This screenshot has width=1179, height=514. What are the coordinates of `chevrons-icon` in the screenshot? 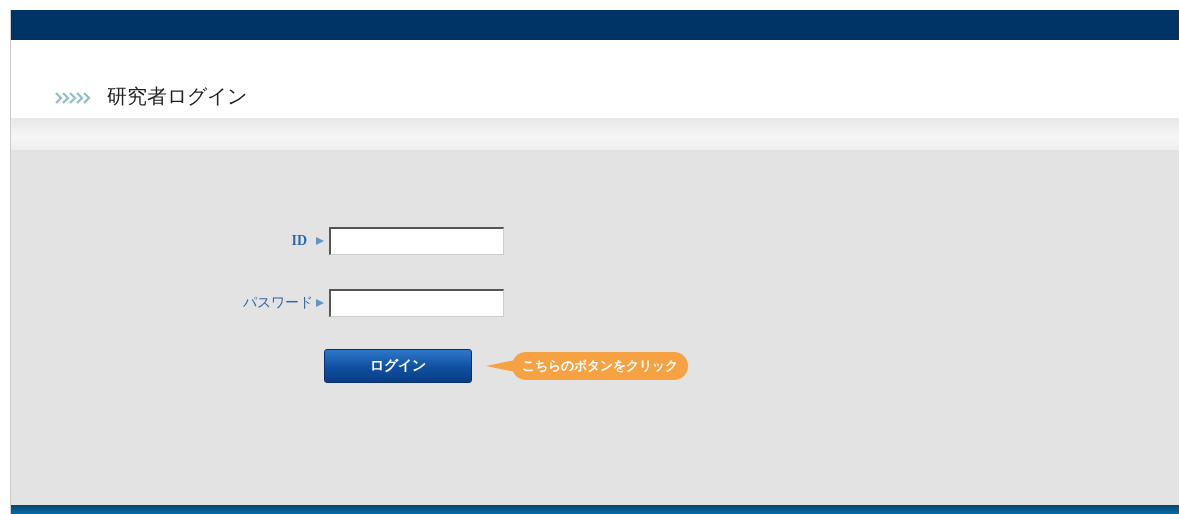 It's located at (74, 98).